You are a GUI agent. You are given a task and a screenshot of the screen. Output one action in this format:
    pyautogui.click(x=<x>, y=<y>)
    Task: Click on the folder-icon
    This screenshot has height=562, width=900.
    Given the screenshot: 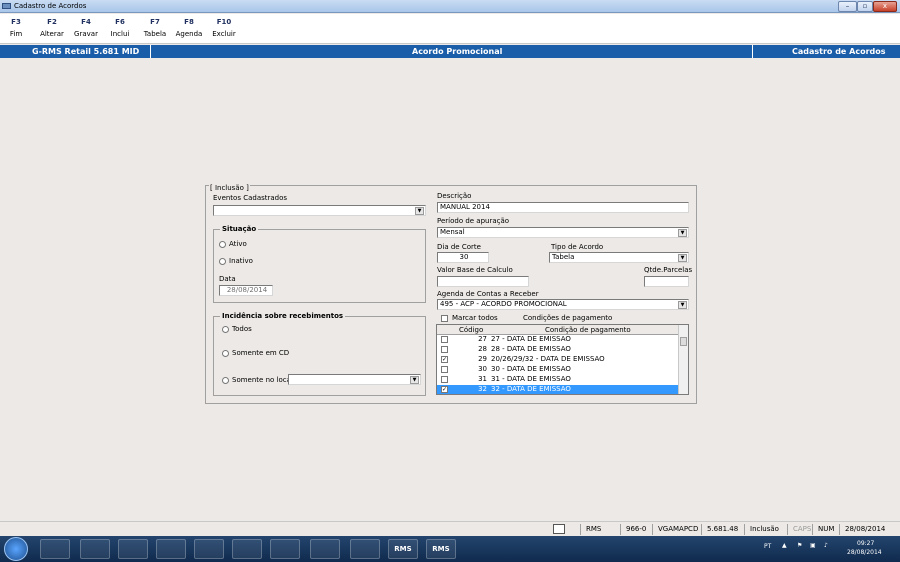 What is the action you would take?
    pyautogui.click(x=95, y=549)
    